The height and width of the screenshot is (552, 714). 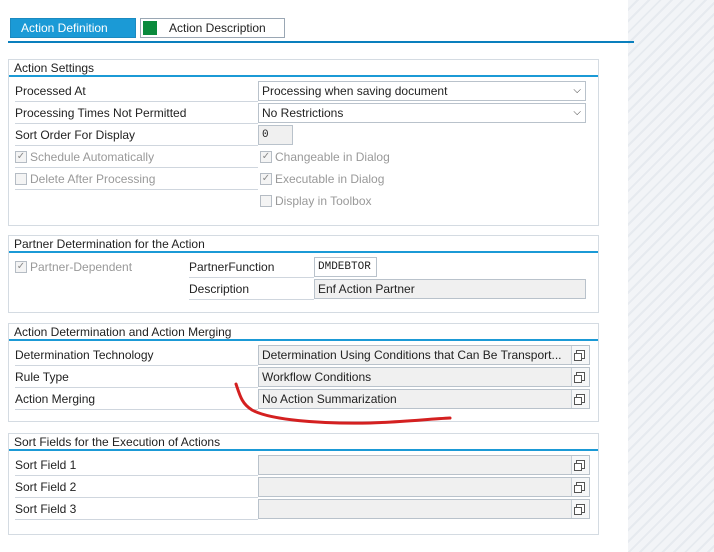 What do you see at coordinates (671, 276) in the screenshot?
I see `background-pattern` at bounding box center [671, 276].